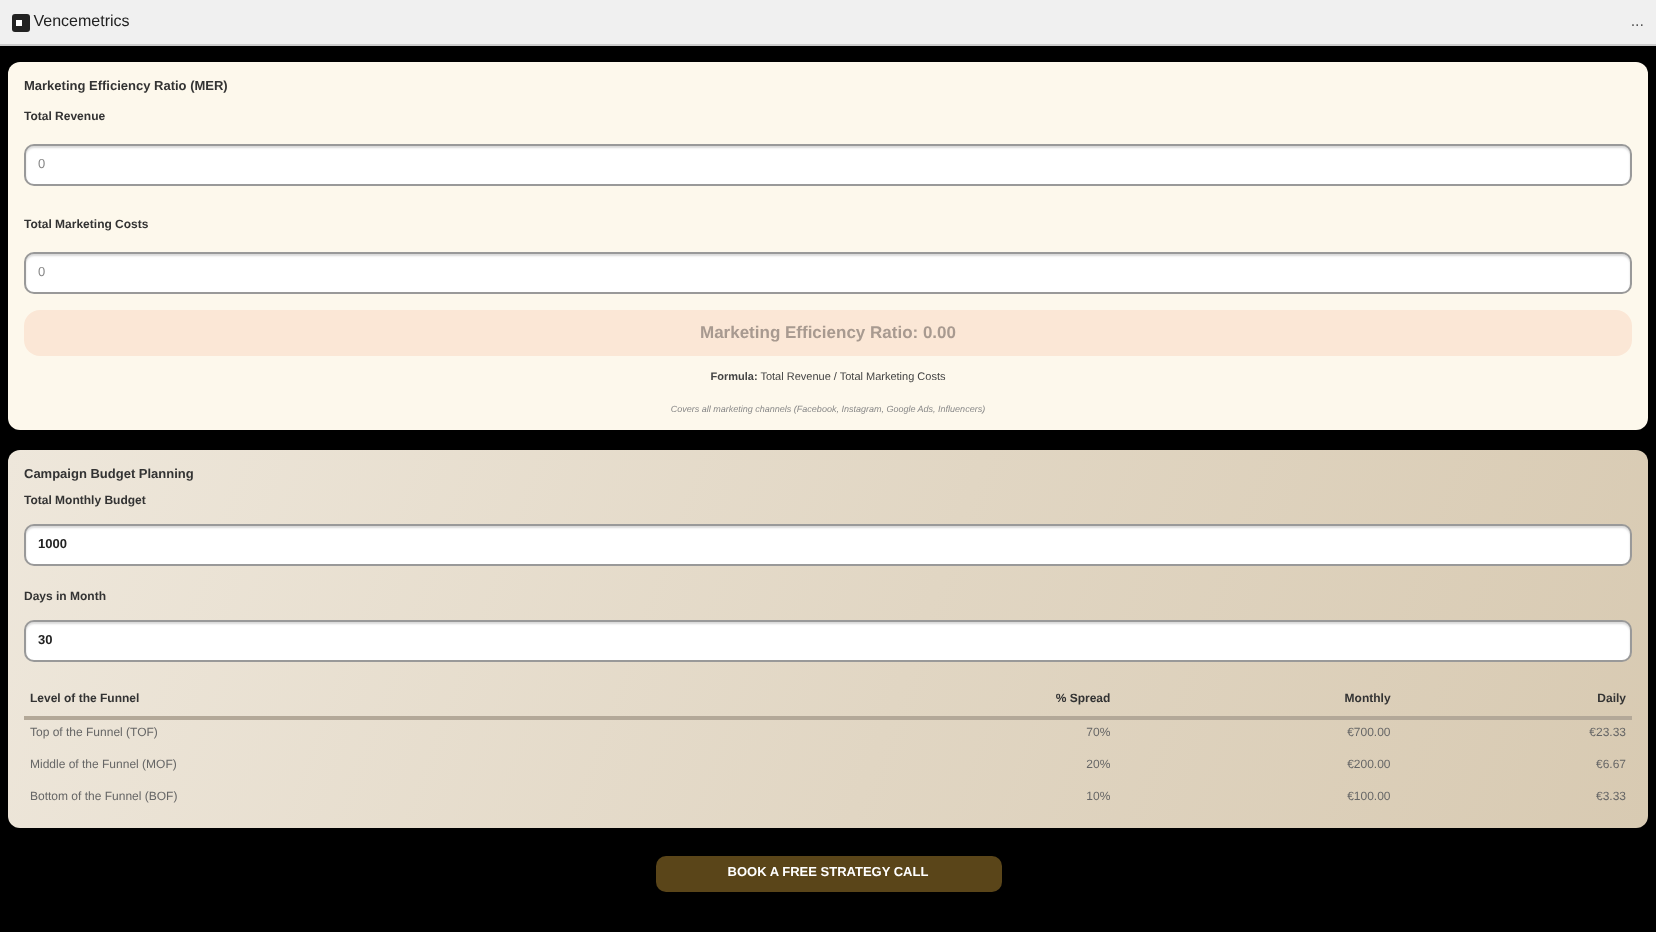 Image resolution: width=1656 pixels, height=932 pixels. I want to click on app-title: Vencemetrics, so click(81, 22).